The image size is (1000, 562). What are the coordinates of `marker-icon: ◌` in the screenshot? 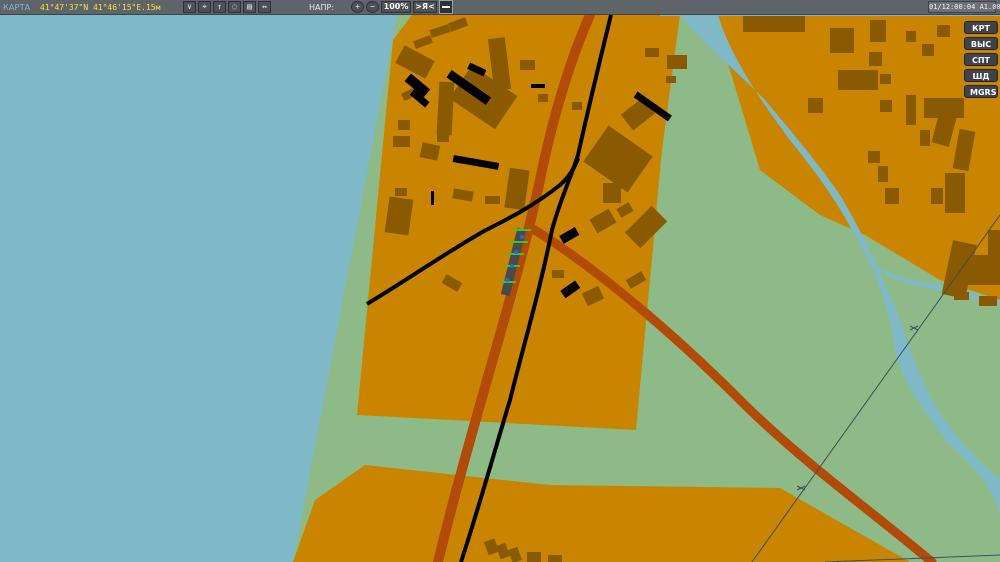 It's located at (234, 7).